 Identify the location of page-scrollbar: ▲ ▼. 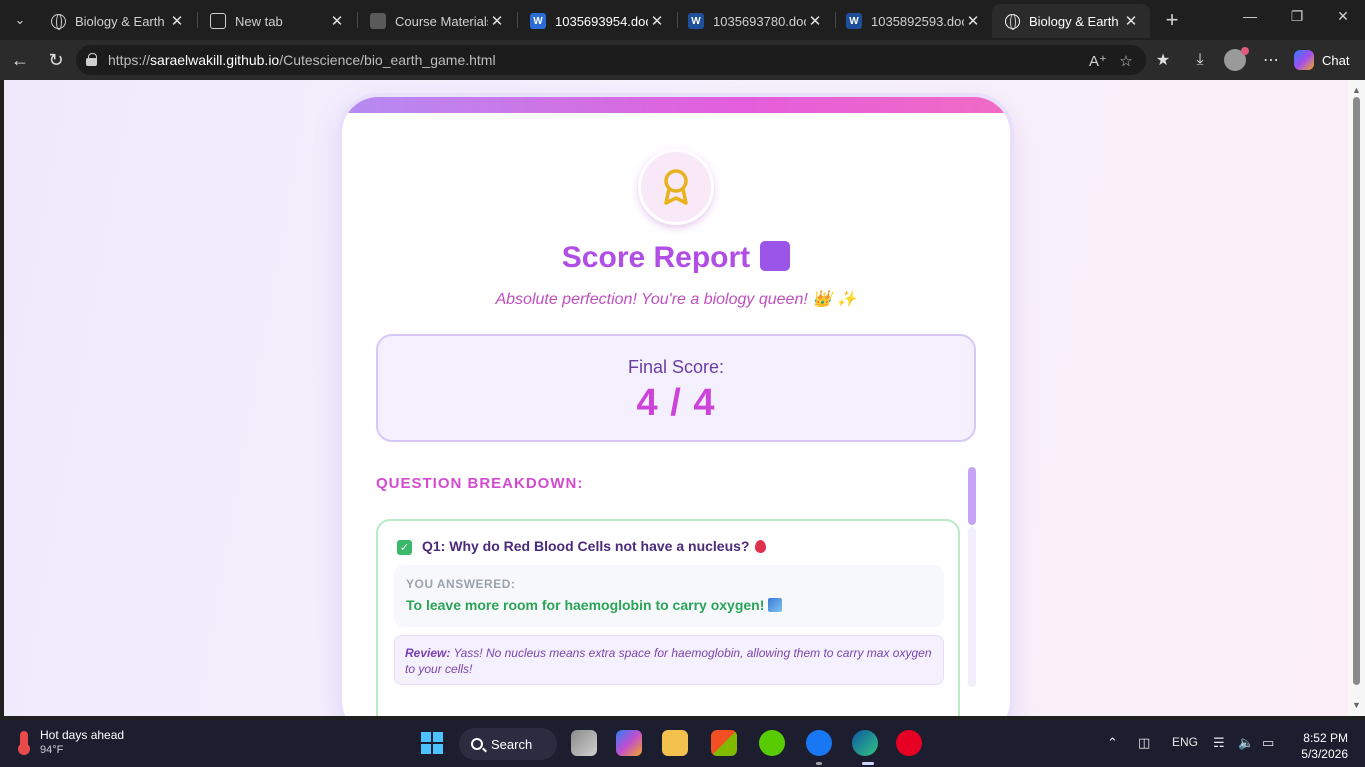
(1356, 398).